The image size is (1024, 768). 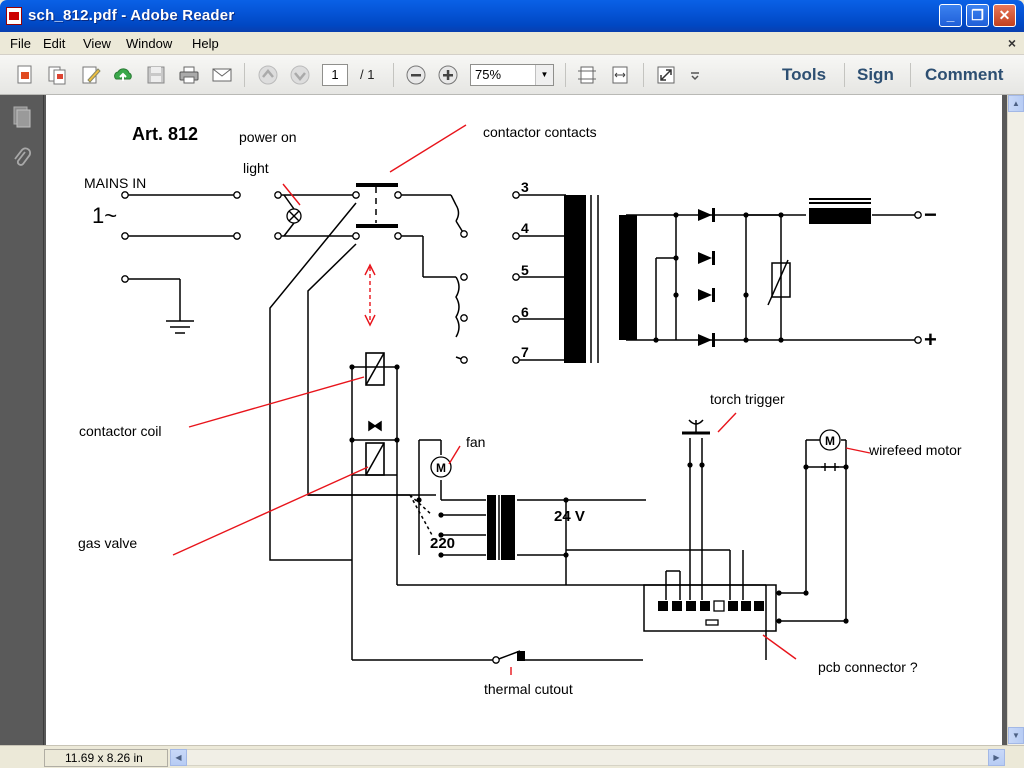 What do you see at coordinates (964, 75) in the screenshot?
I see `comment-link: Comment` at bounding box center [964, 75].